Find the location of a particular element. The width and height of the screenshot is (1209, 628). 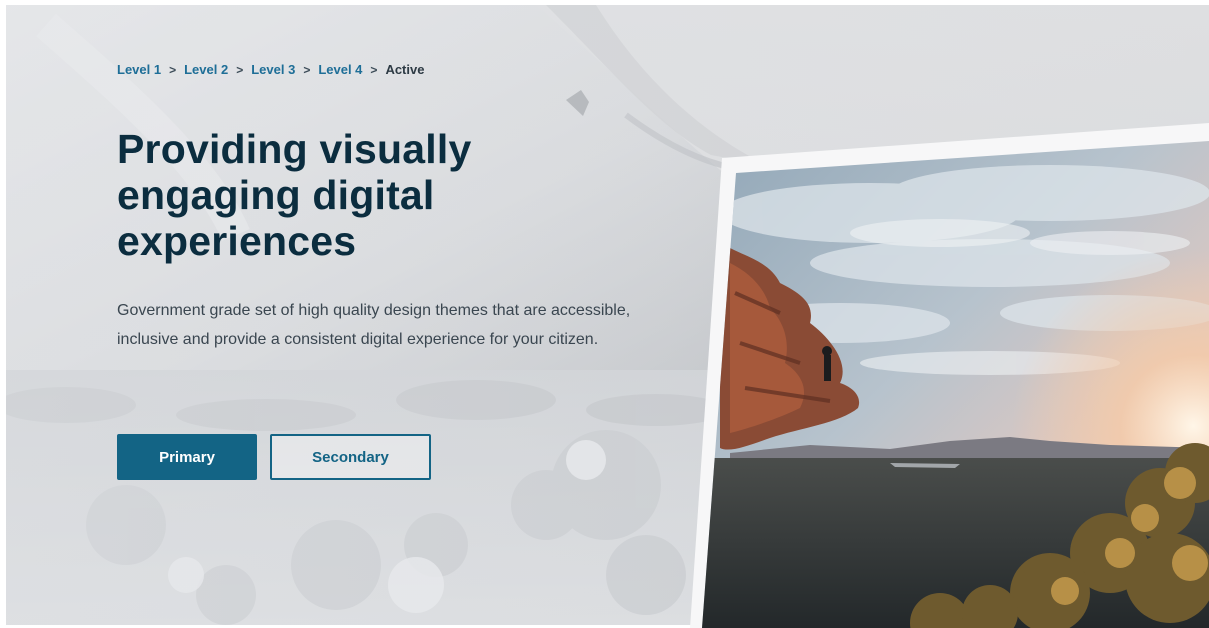

breadcrumb-level-3: Level 3 is located at coordinates (273, 69).